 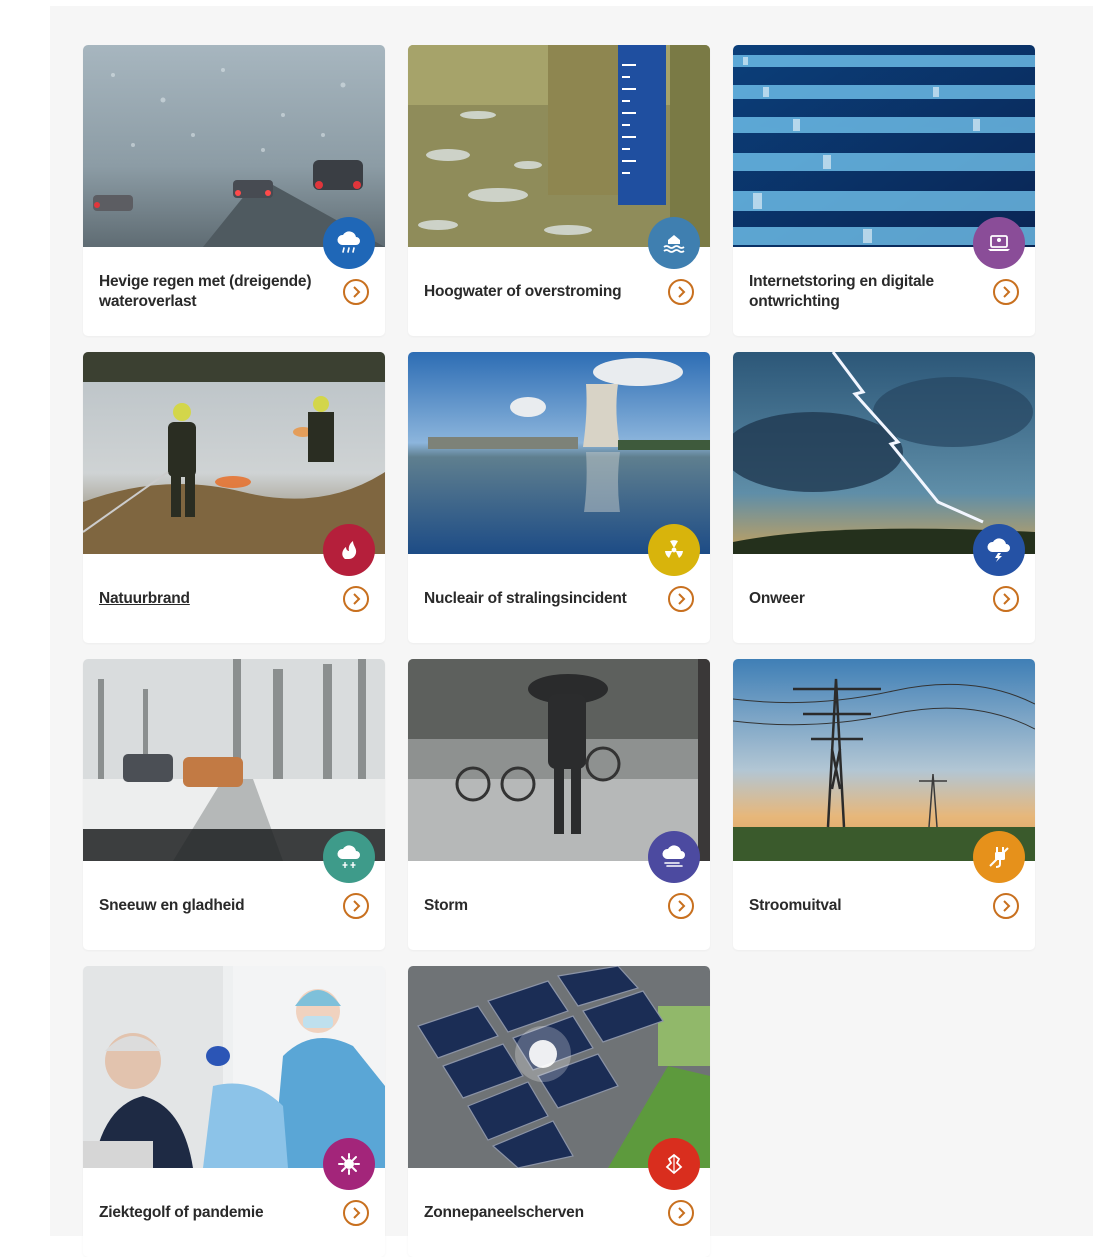 What do you see at coordinates (884, 146) in the screenshot?
I see `card-image-internet` at bounding box center [884, 146].